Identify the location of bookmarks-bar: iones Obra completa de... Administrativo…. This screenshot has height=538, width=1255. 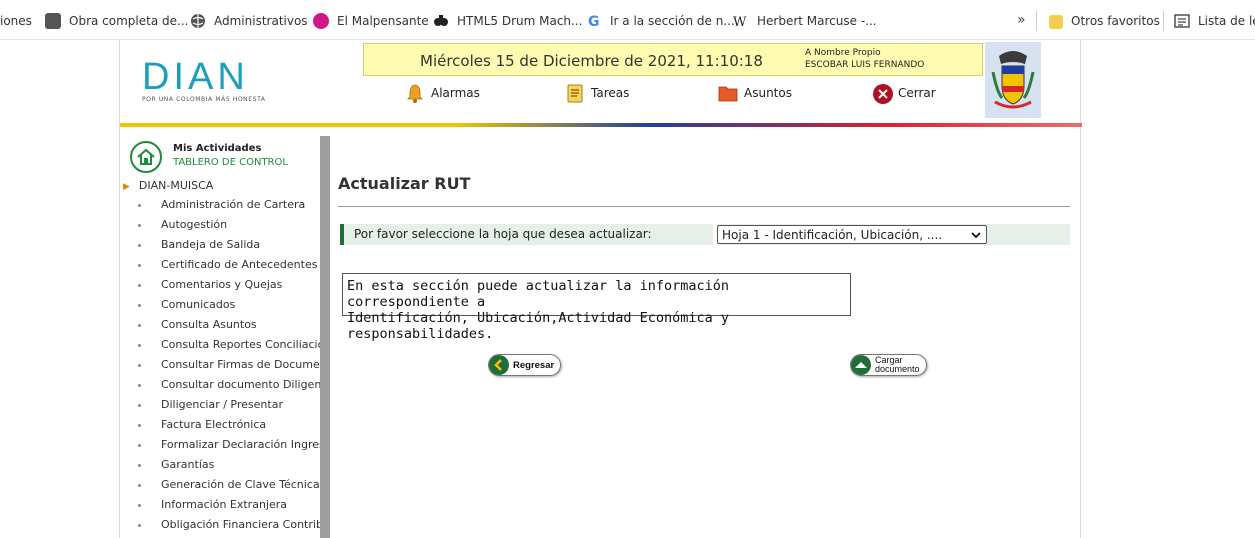
(627, 20).